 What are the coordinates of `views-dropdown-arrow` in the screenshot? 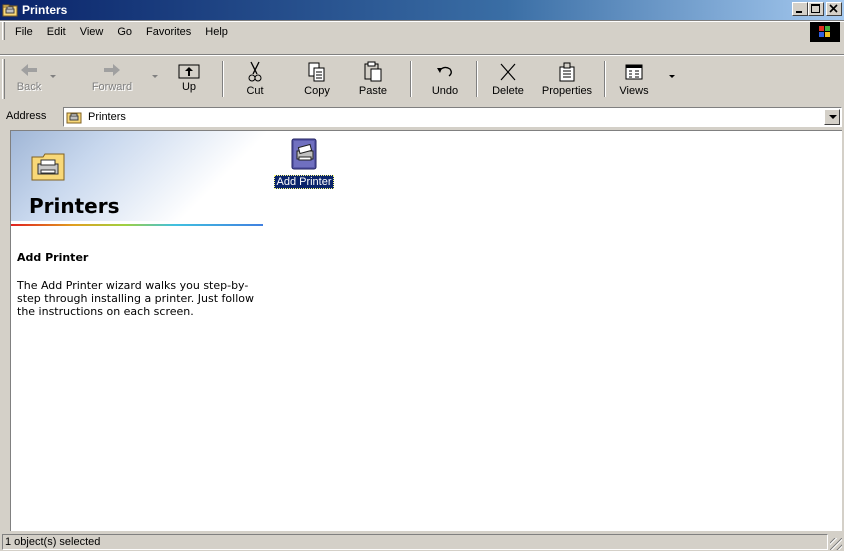 It's located at (672, 76).